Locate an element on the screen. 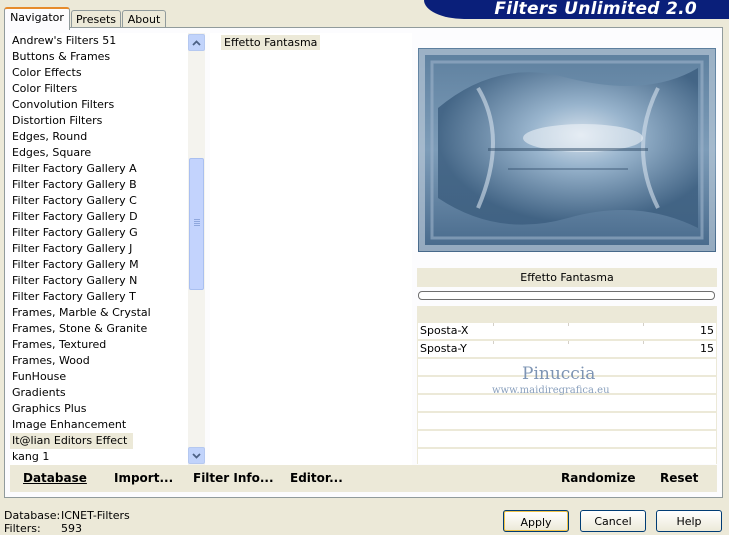 This screenshot has width=729, height=535. apply-button: Apply is located at coordinates (536, 521).